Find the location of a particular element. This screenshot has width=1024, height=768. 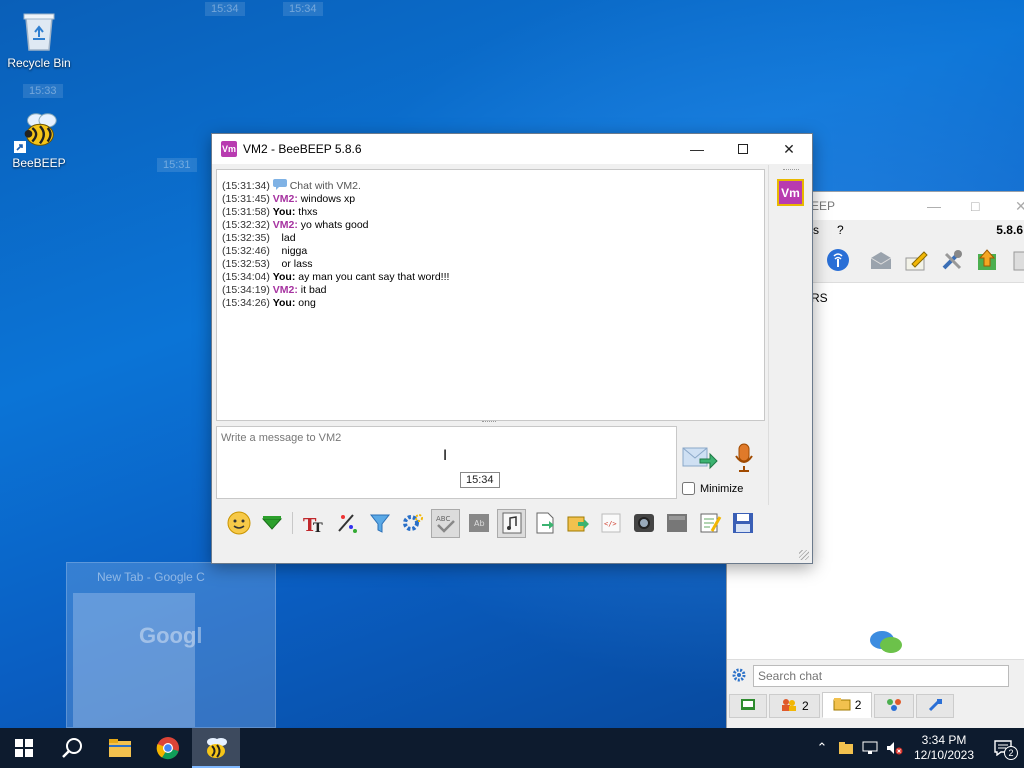

beebeep-tray-icon is located at coordinates (846, 748).